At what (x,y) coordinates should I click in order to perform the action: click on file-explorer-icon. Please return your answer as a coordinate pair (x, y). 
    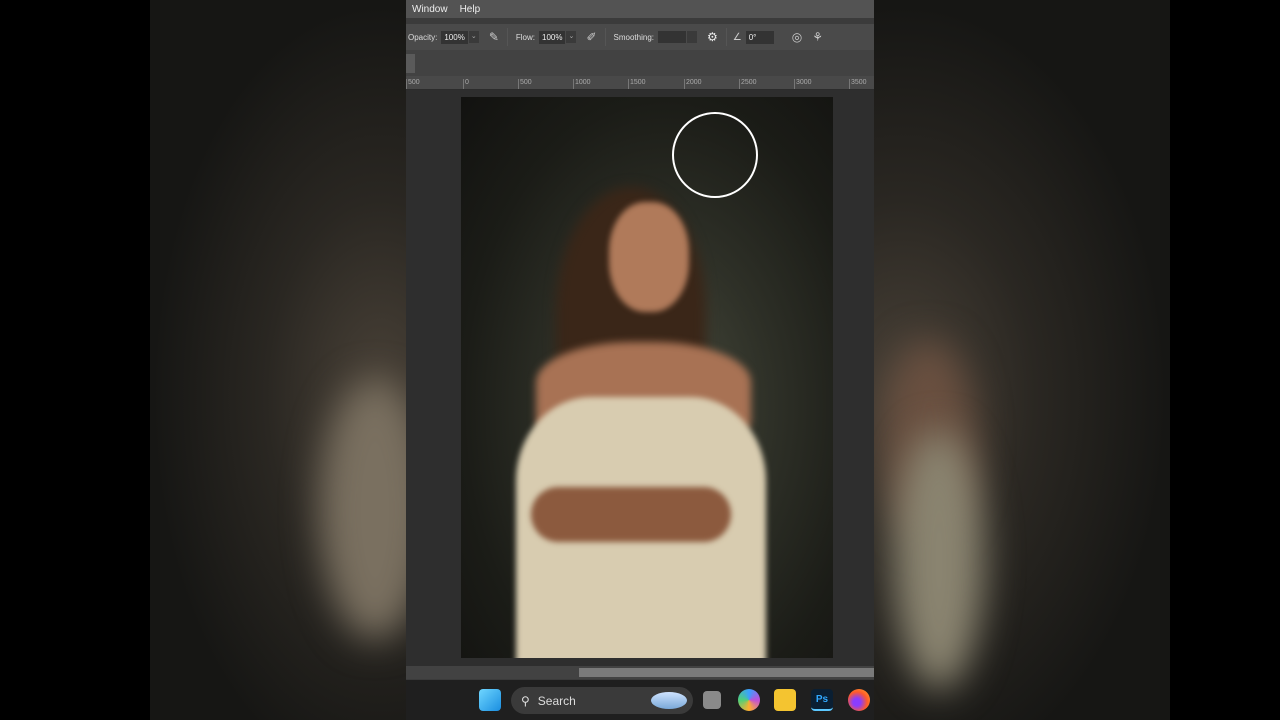
    Looking at the image, I should click on (785, 700).